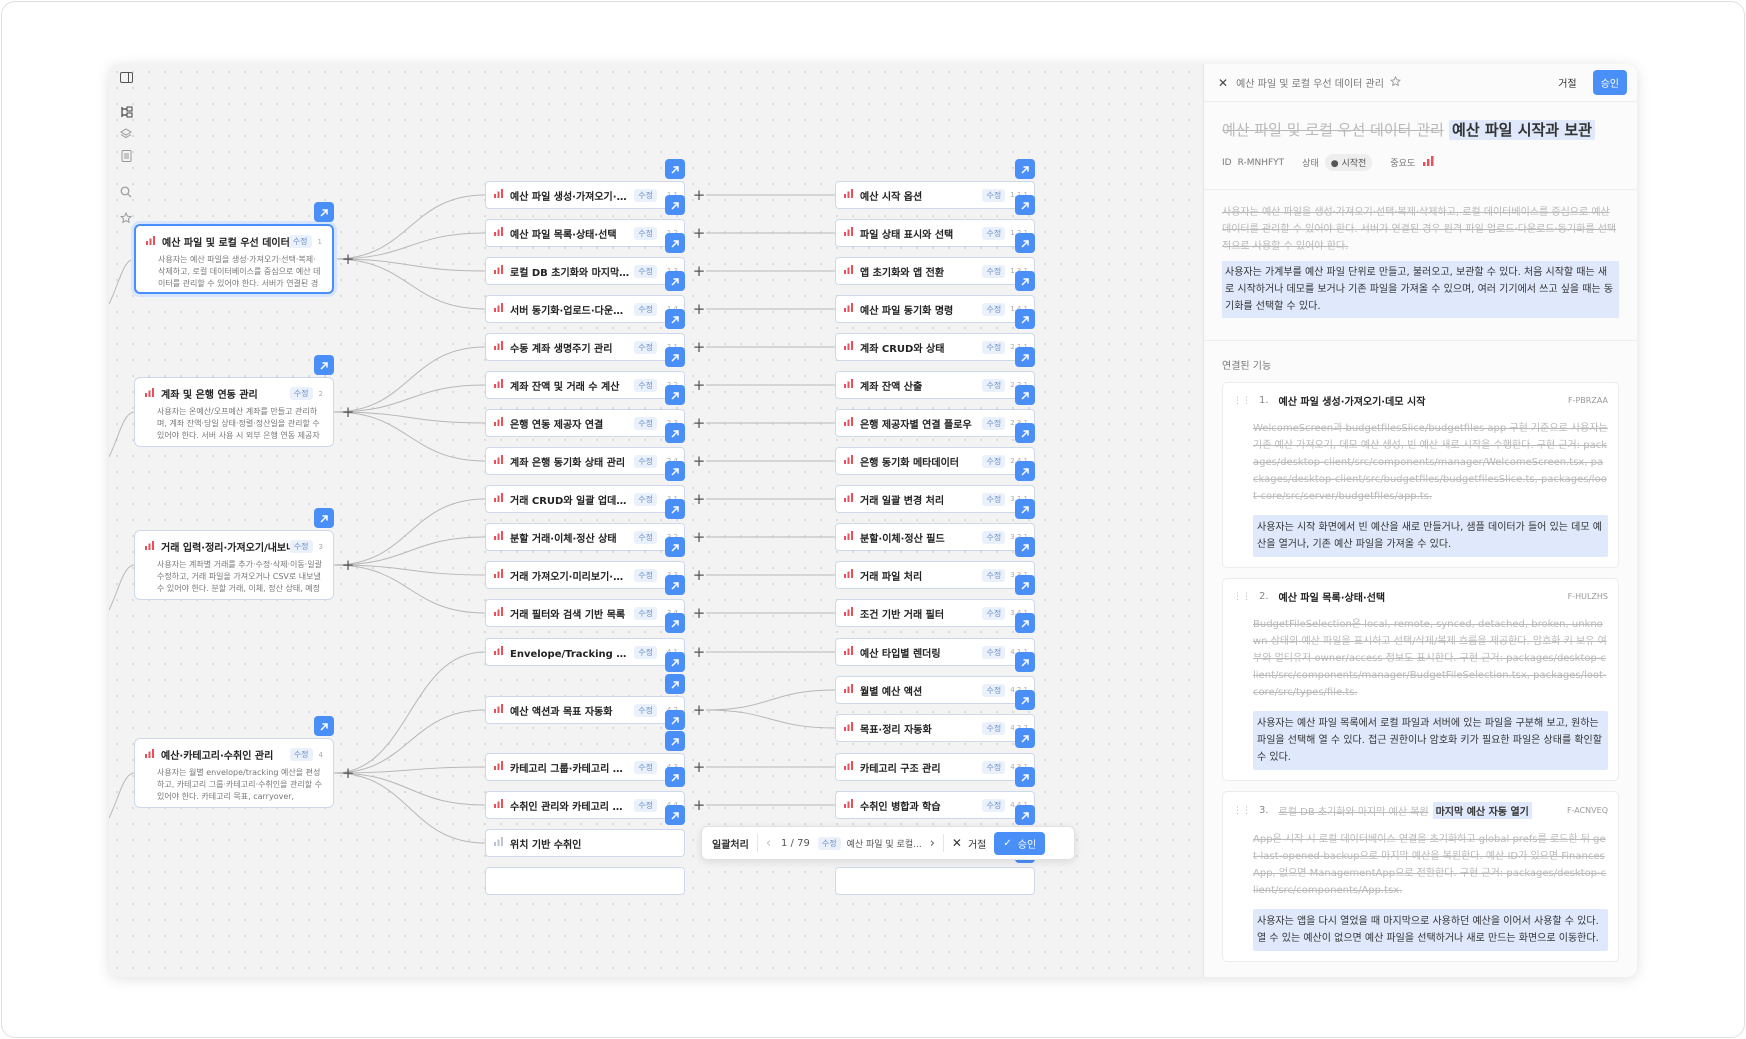 This screenshot has width=1746, height=1039. What do you see at coordinates (585, 499) in the screenshot?
I see `feature-node: 거래 CRUD와 일괄 업데이트수정3.1` at bounding box center [585, 499].